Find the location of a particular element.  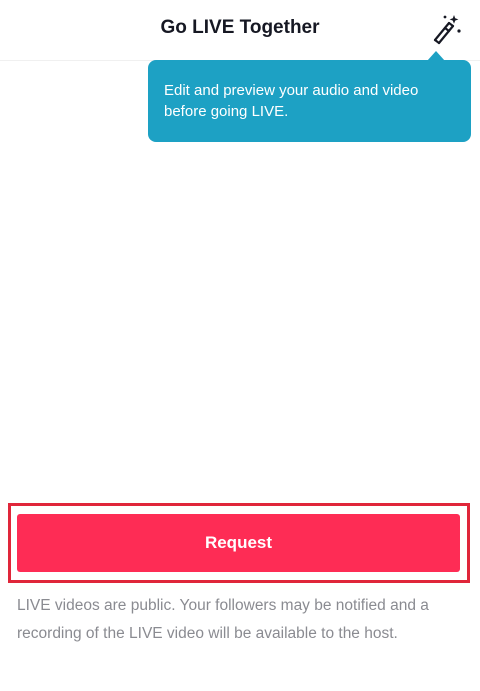

page-title: Go LIVE Together is located at coordinates (240, 27).